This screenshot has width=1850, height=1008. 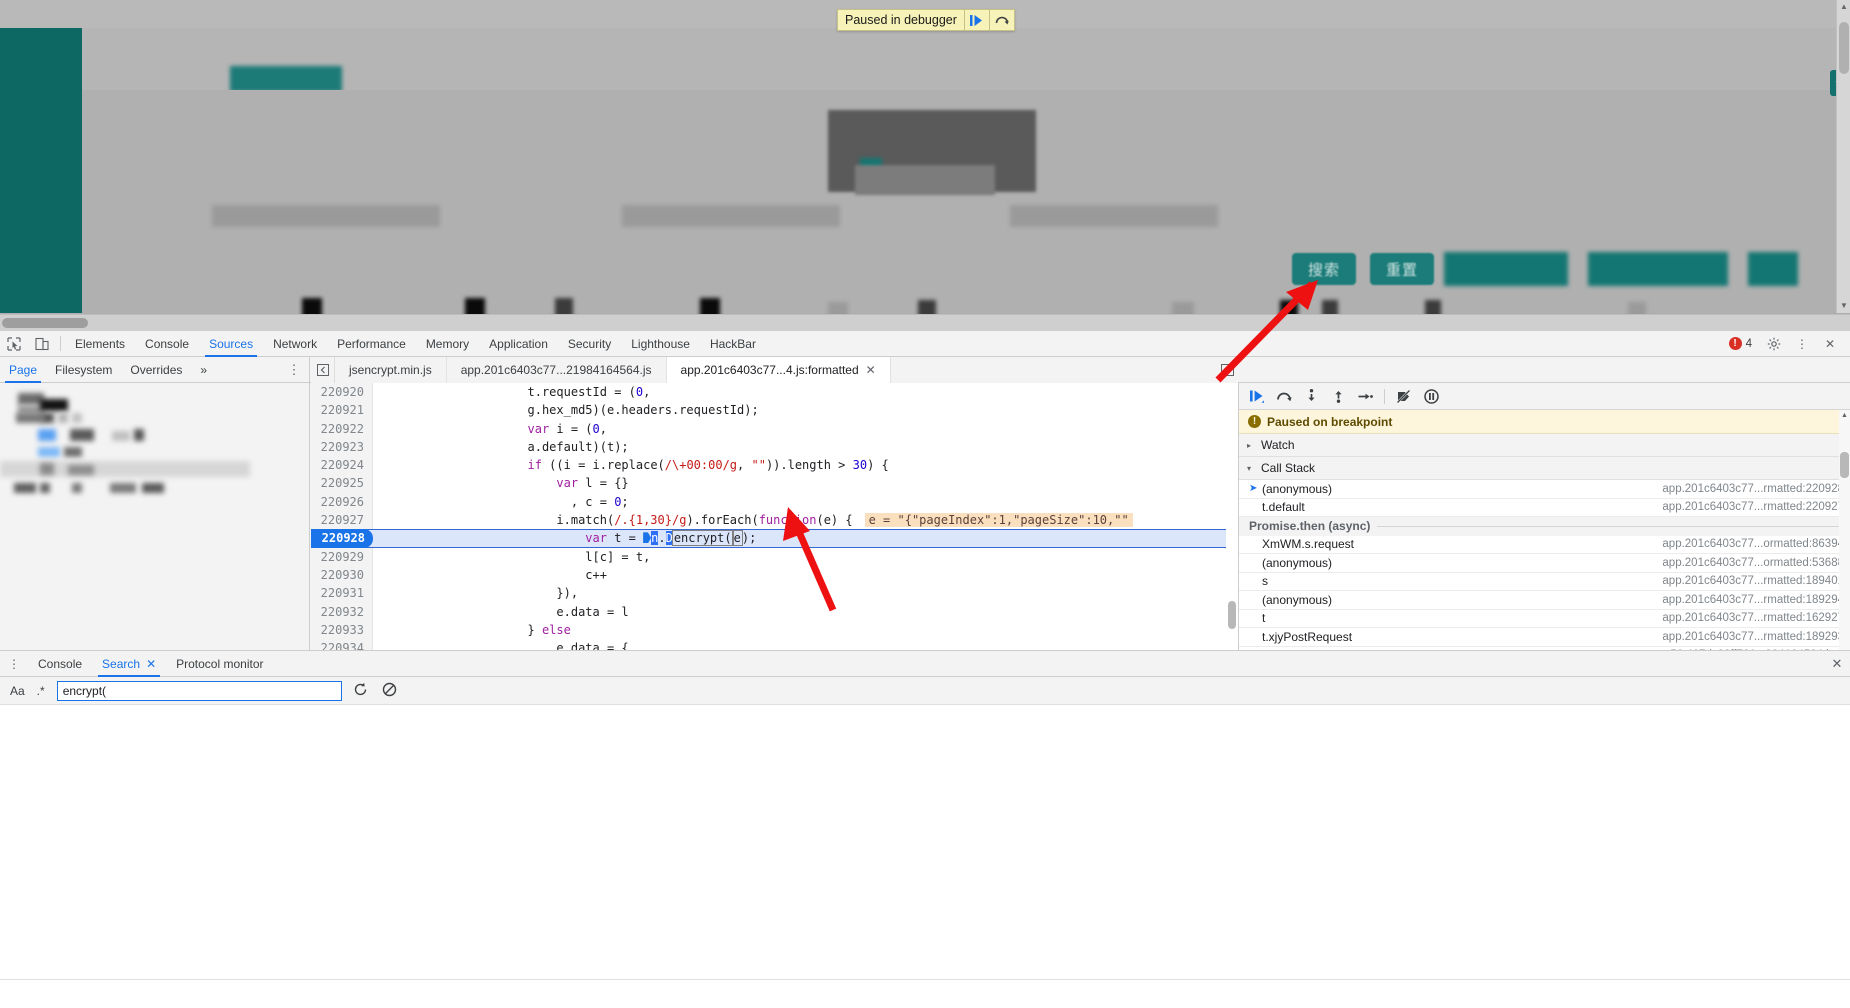 I want to click on line-number: 220920, so click(x=342, y=392).